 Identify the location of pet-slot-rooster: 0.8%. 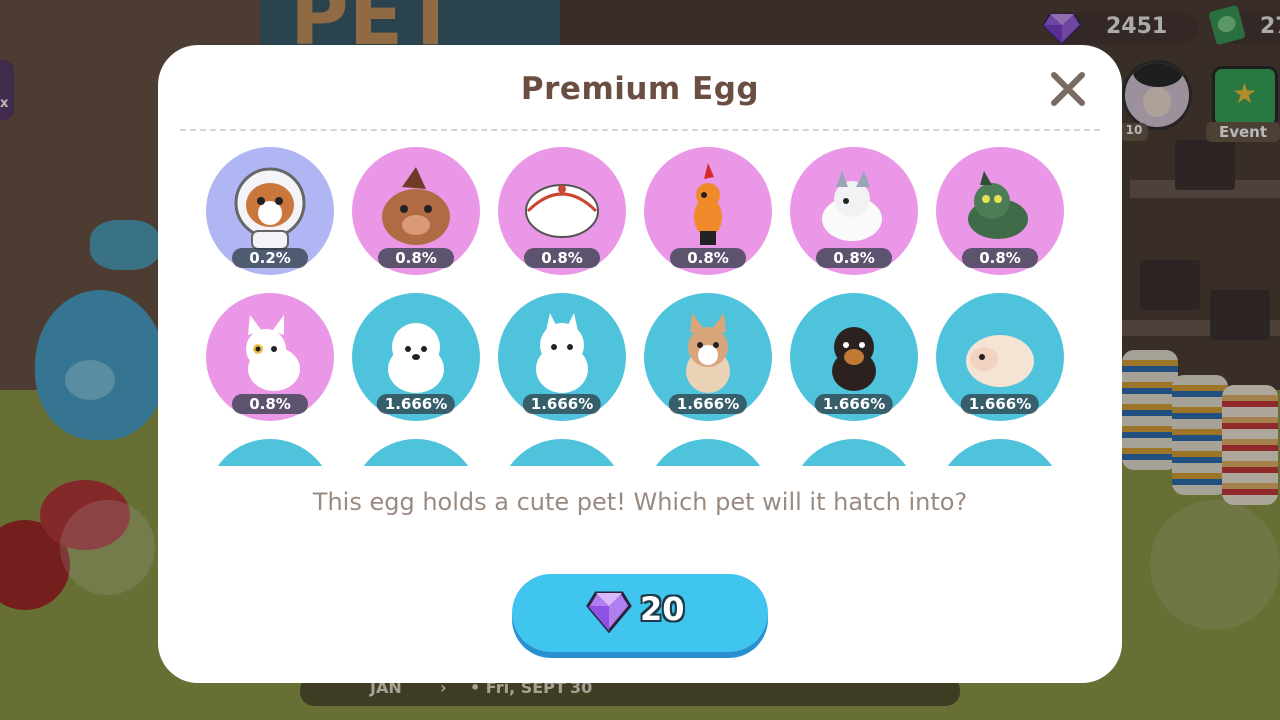
(708, 211).